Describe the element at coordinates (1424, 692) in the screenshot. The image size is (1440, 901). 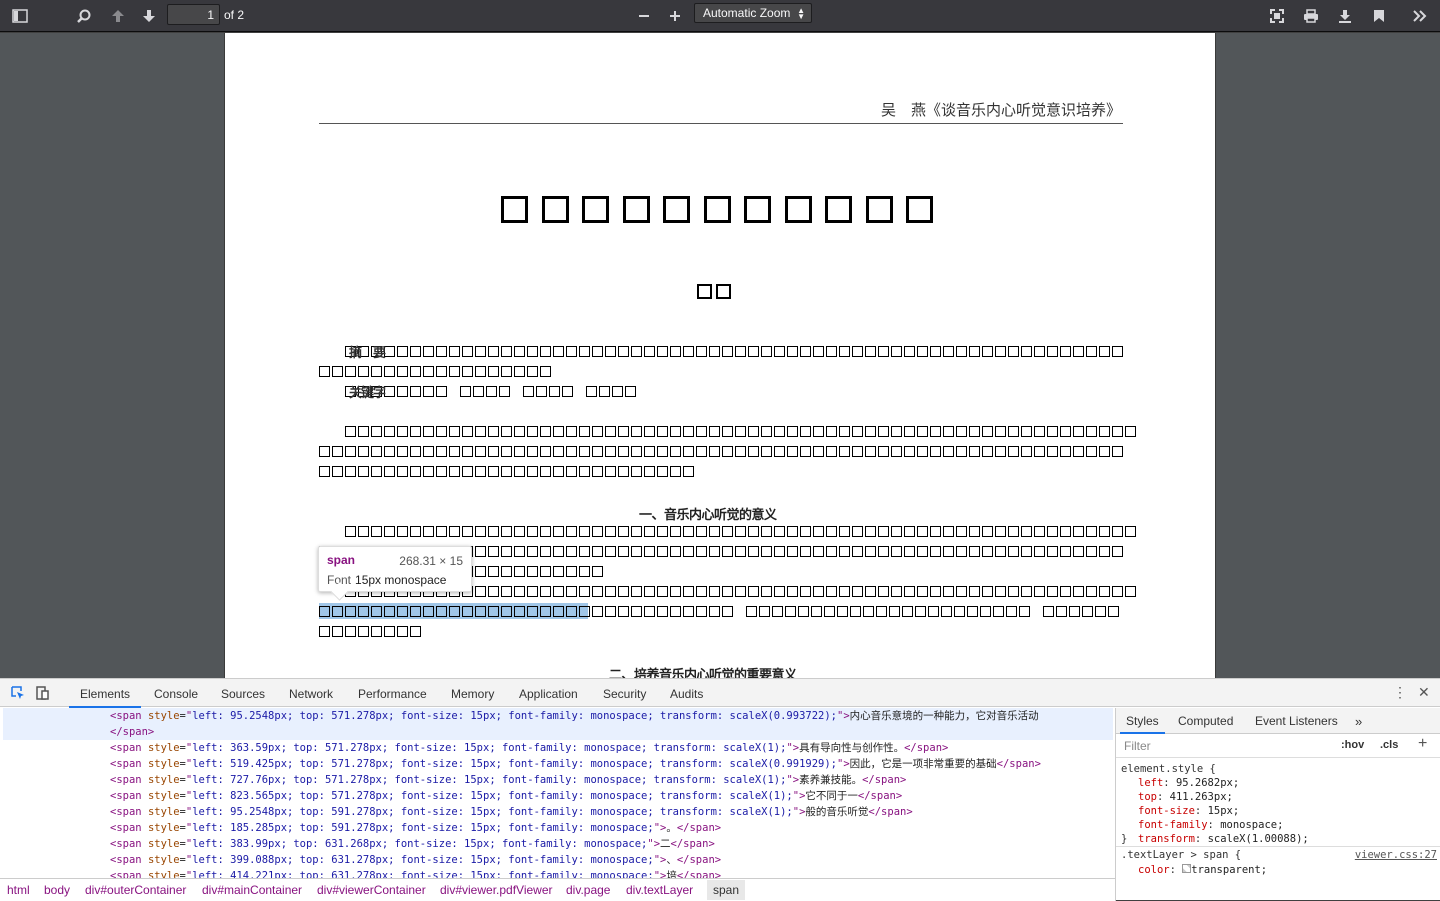
I see `close-icon: ✕` at that location.